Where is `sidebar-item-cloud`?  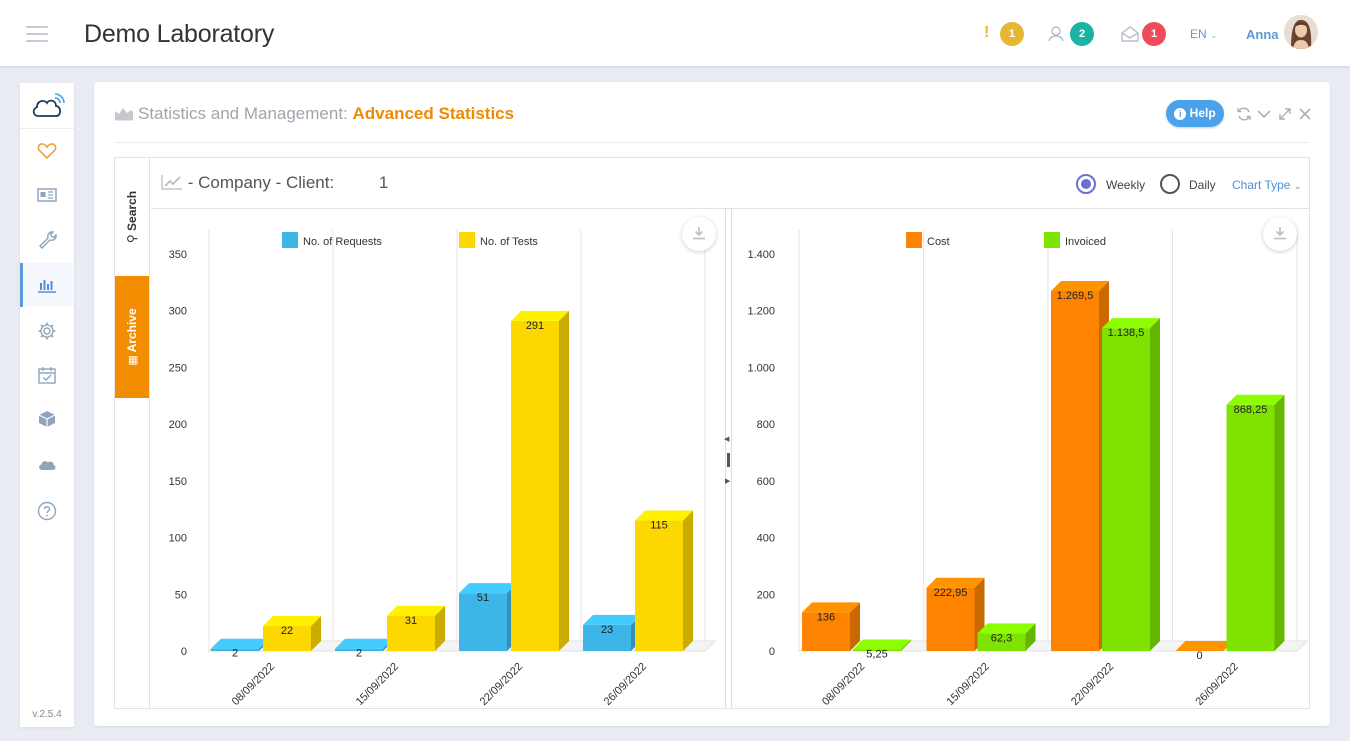 sidebar-item-cloud is located at coordinates (47, 465).